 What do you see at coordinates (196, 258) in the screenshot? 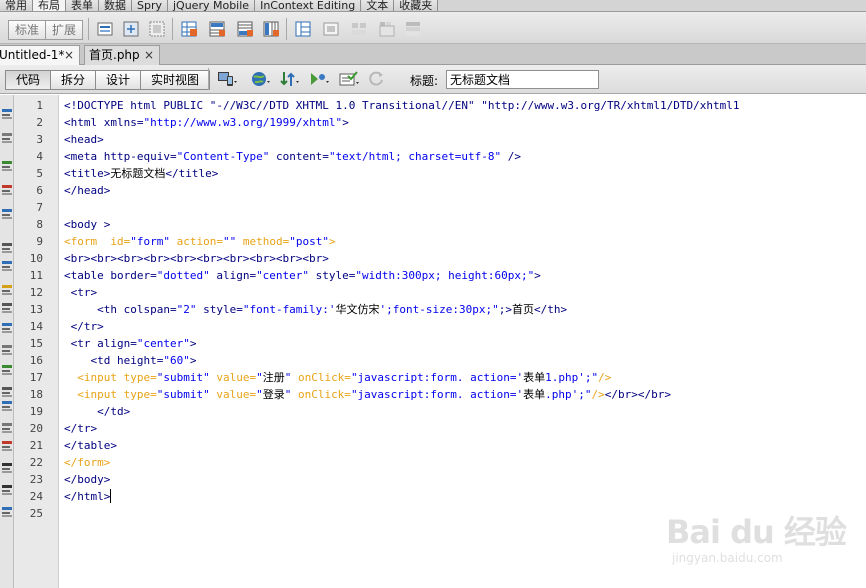
I see `code-token: <br><br><br><br><br><br><br><br><br><br>` at bounding box center [196, 258].